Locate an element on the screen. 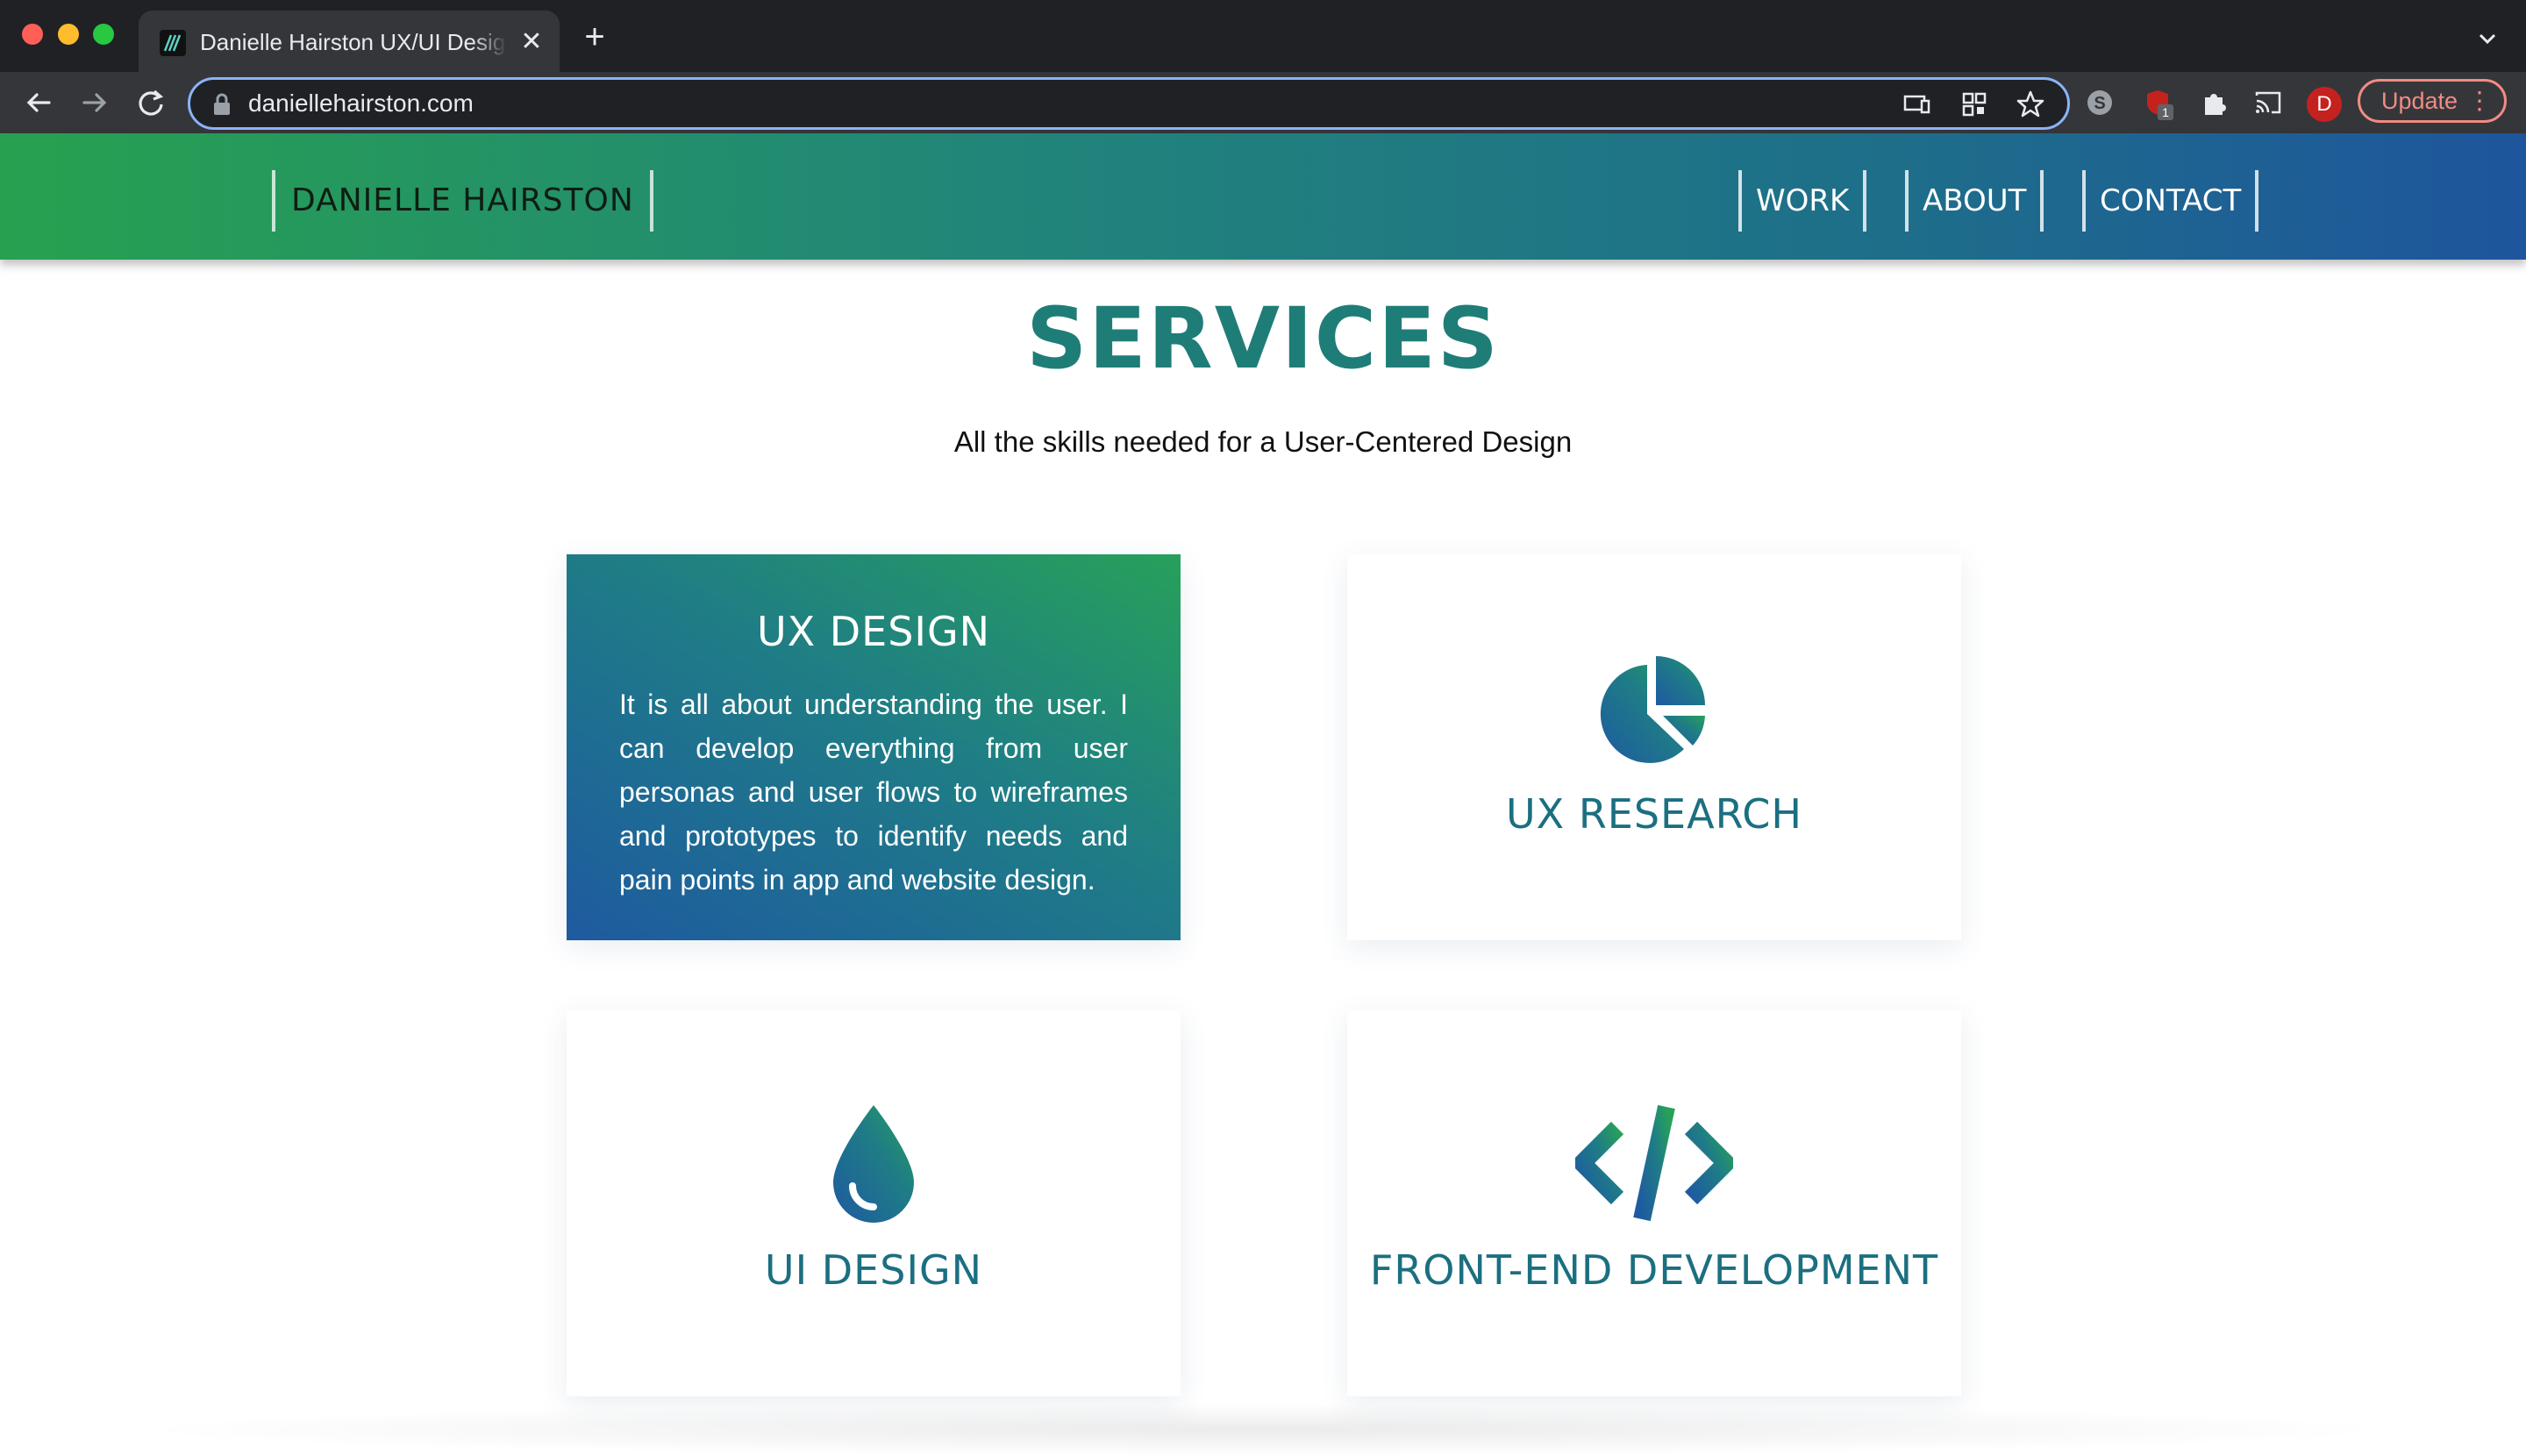  card-heading: UI DESIGN is located at coordinates (873, 1270).